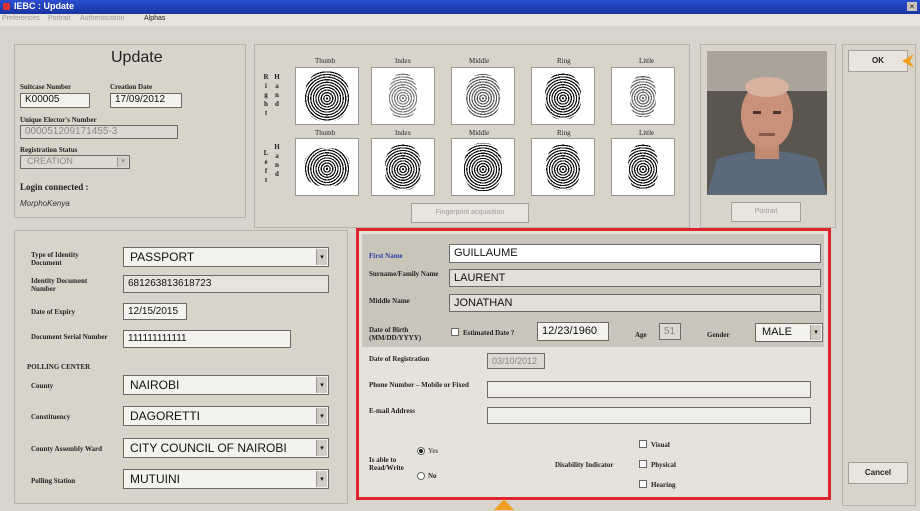 This screenshot has width=920, height=511. Describe the element at coordinates (433, 451) in the screenshot. I see `readwrite-yes-label: Yes` at that location.